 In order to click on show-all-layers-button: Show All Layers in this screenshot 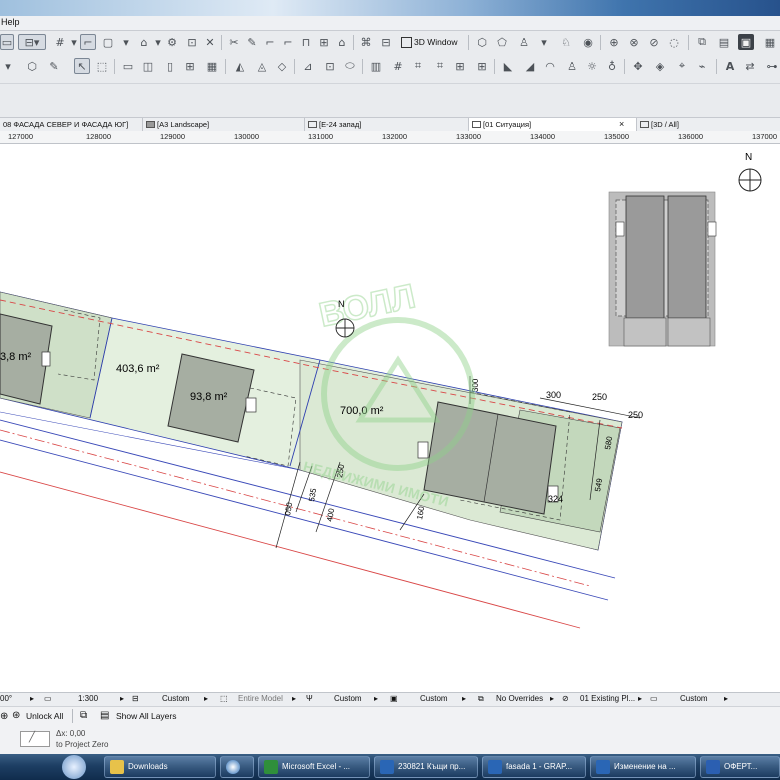, I will do `click(146, 716)`.